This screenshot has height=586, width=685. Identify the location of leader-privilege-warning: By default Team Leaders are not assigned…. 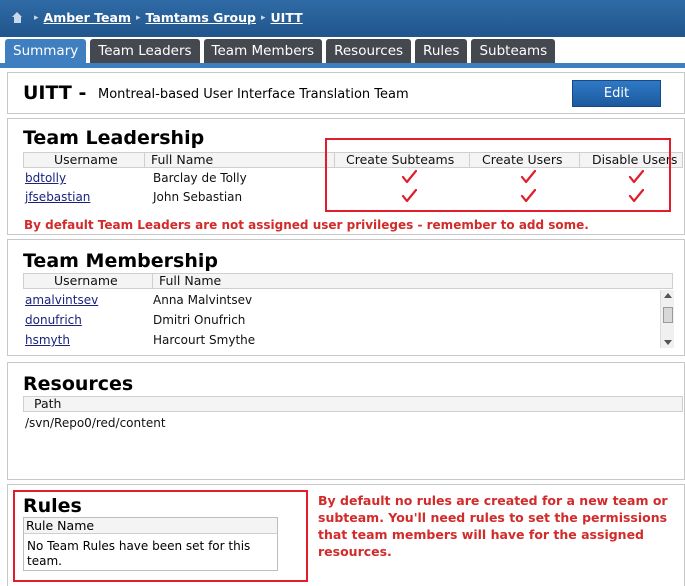
(306, 225).